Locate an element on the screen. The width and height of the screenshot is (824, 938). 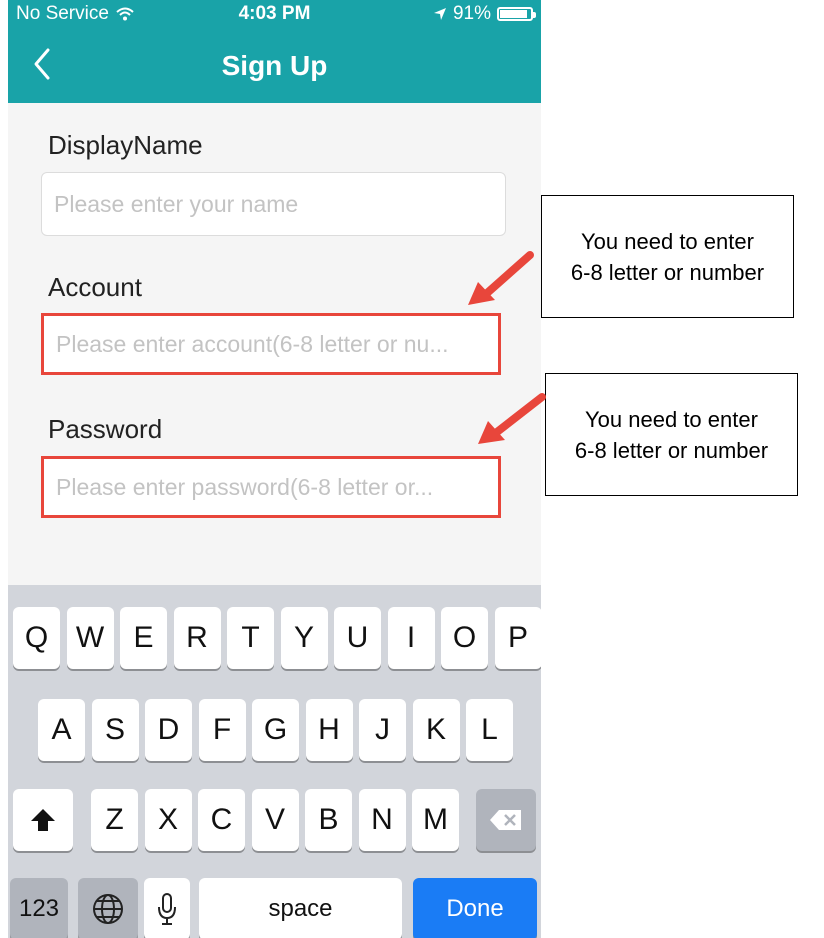
annotation-arrows is located at coordinates (507, 347).